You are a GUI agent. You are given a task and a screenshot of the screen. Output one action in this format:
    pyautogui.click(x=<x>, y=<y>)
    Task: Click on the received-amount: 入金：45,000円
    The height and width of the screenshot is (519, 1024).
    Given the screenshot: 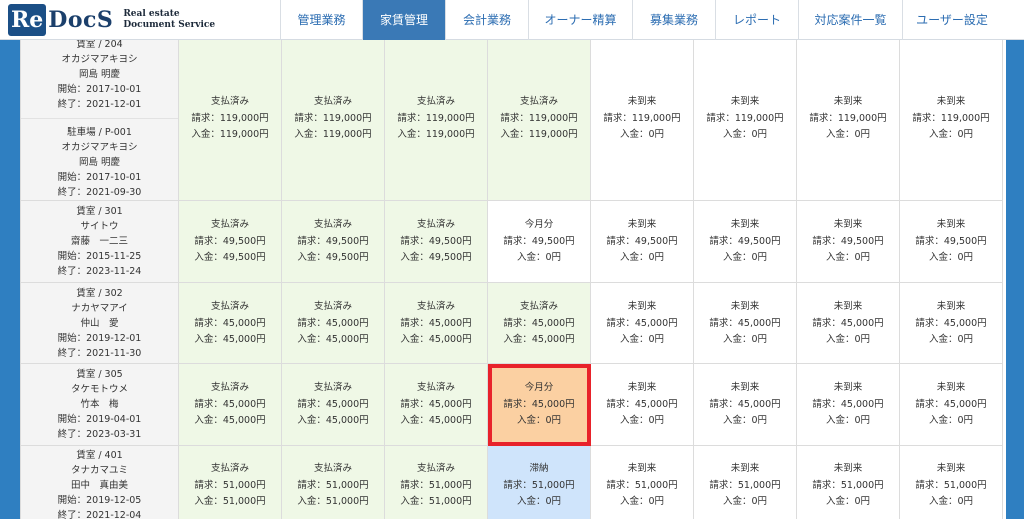 What is the action you would take?
    pyautogui.click(x=436, y=420)
    